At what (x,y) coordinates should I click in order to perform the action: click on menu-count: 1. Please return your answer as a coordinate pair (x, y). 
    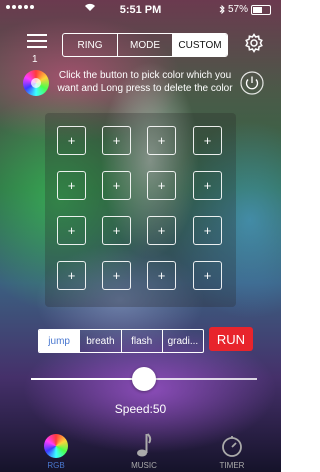
    Looking at the image, I should click on (35, 59).